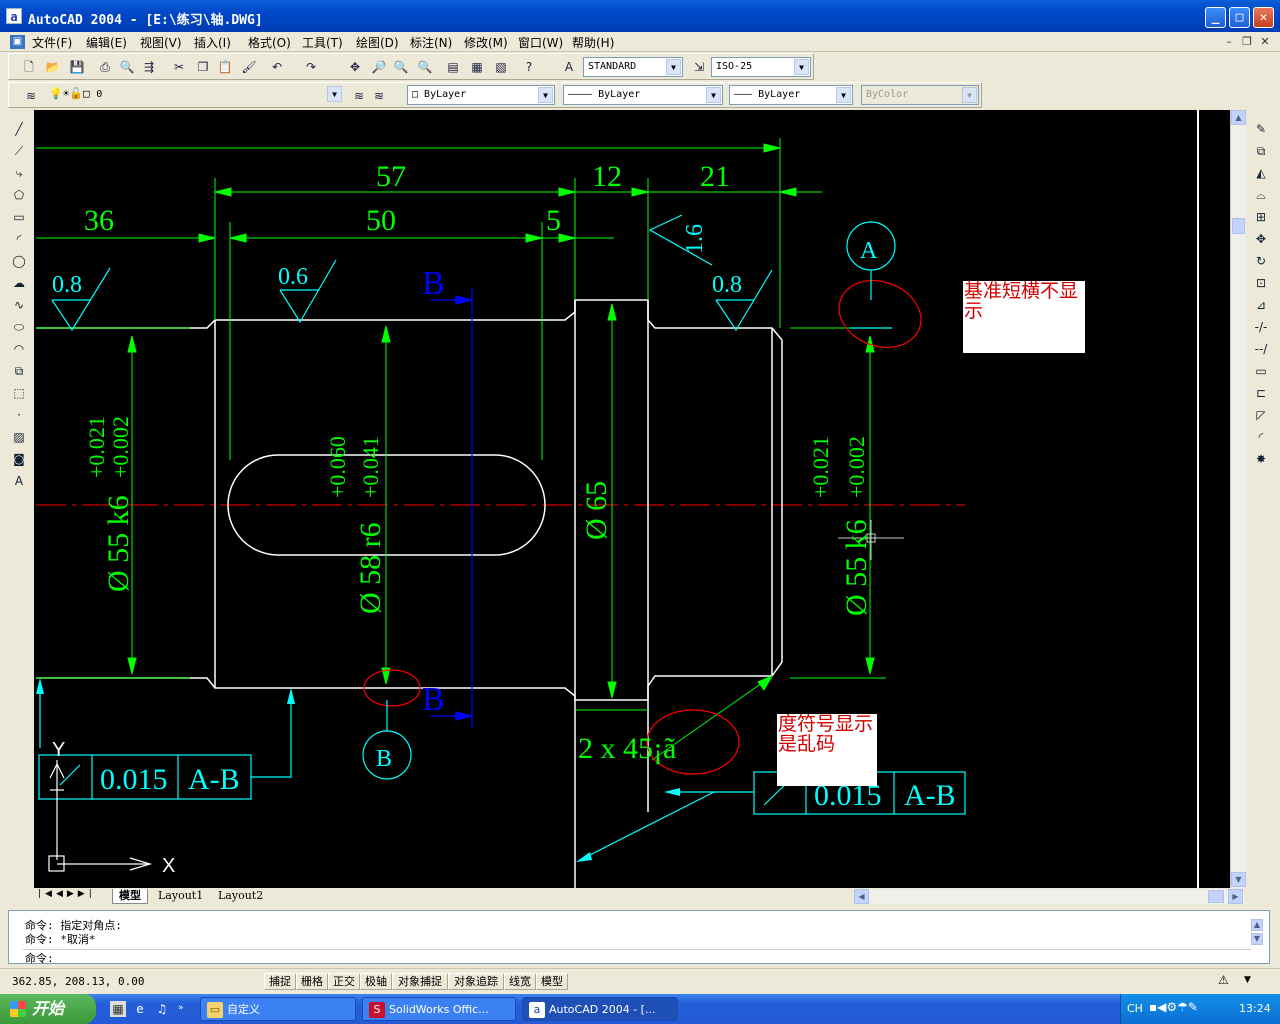 This screenshot has height=1024, width=1280. I want to click on line-tool-icon: ╱, so click(19, 129).